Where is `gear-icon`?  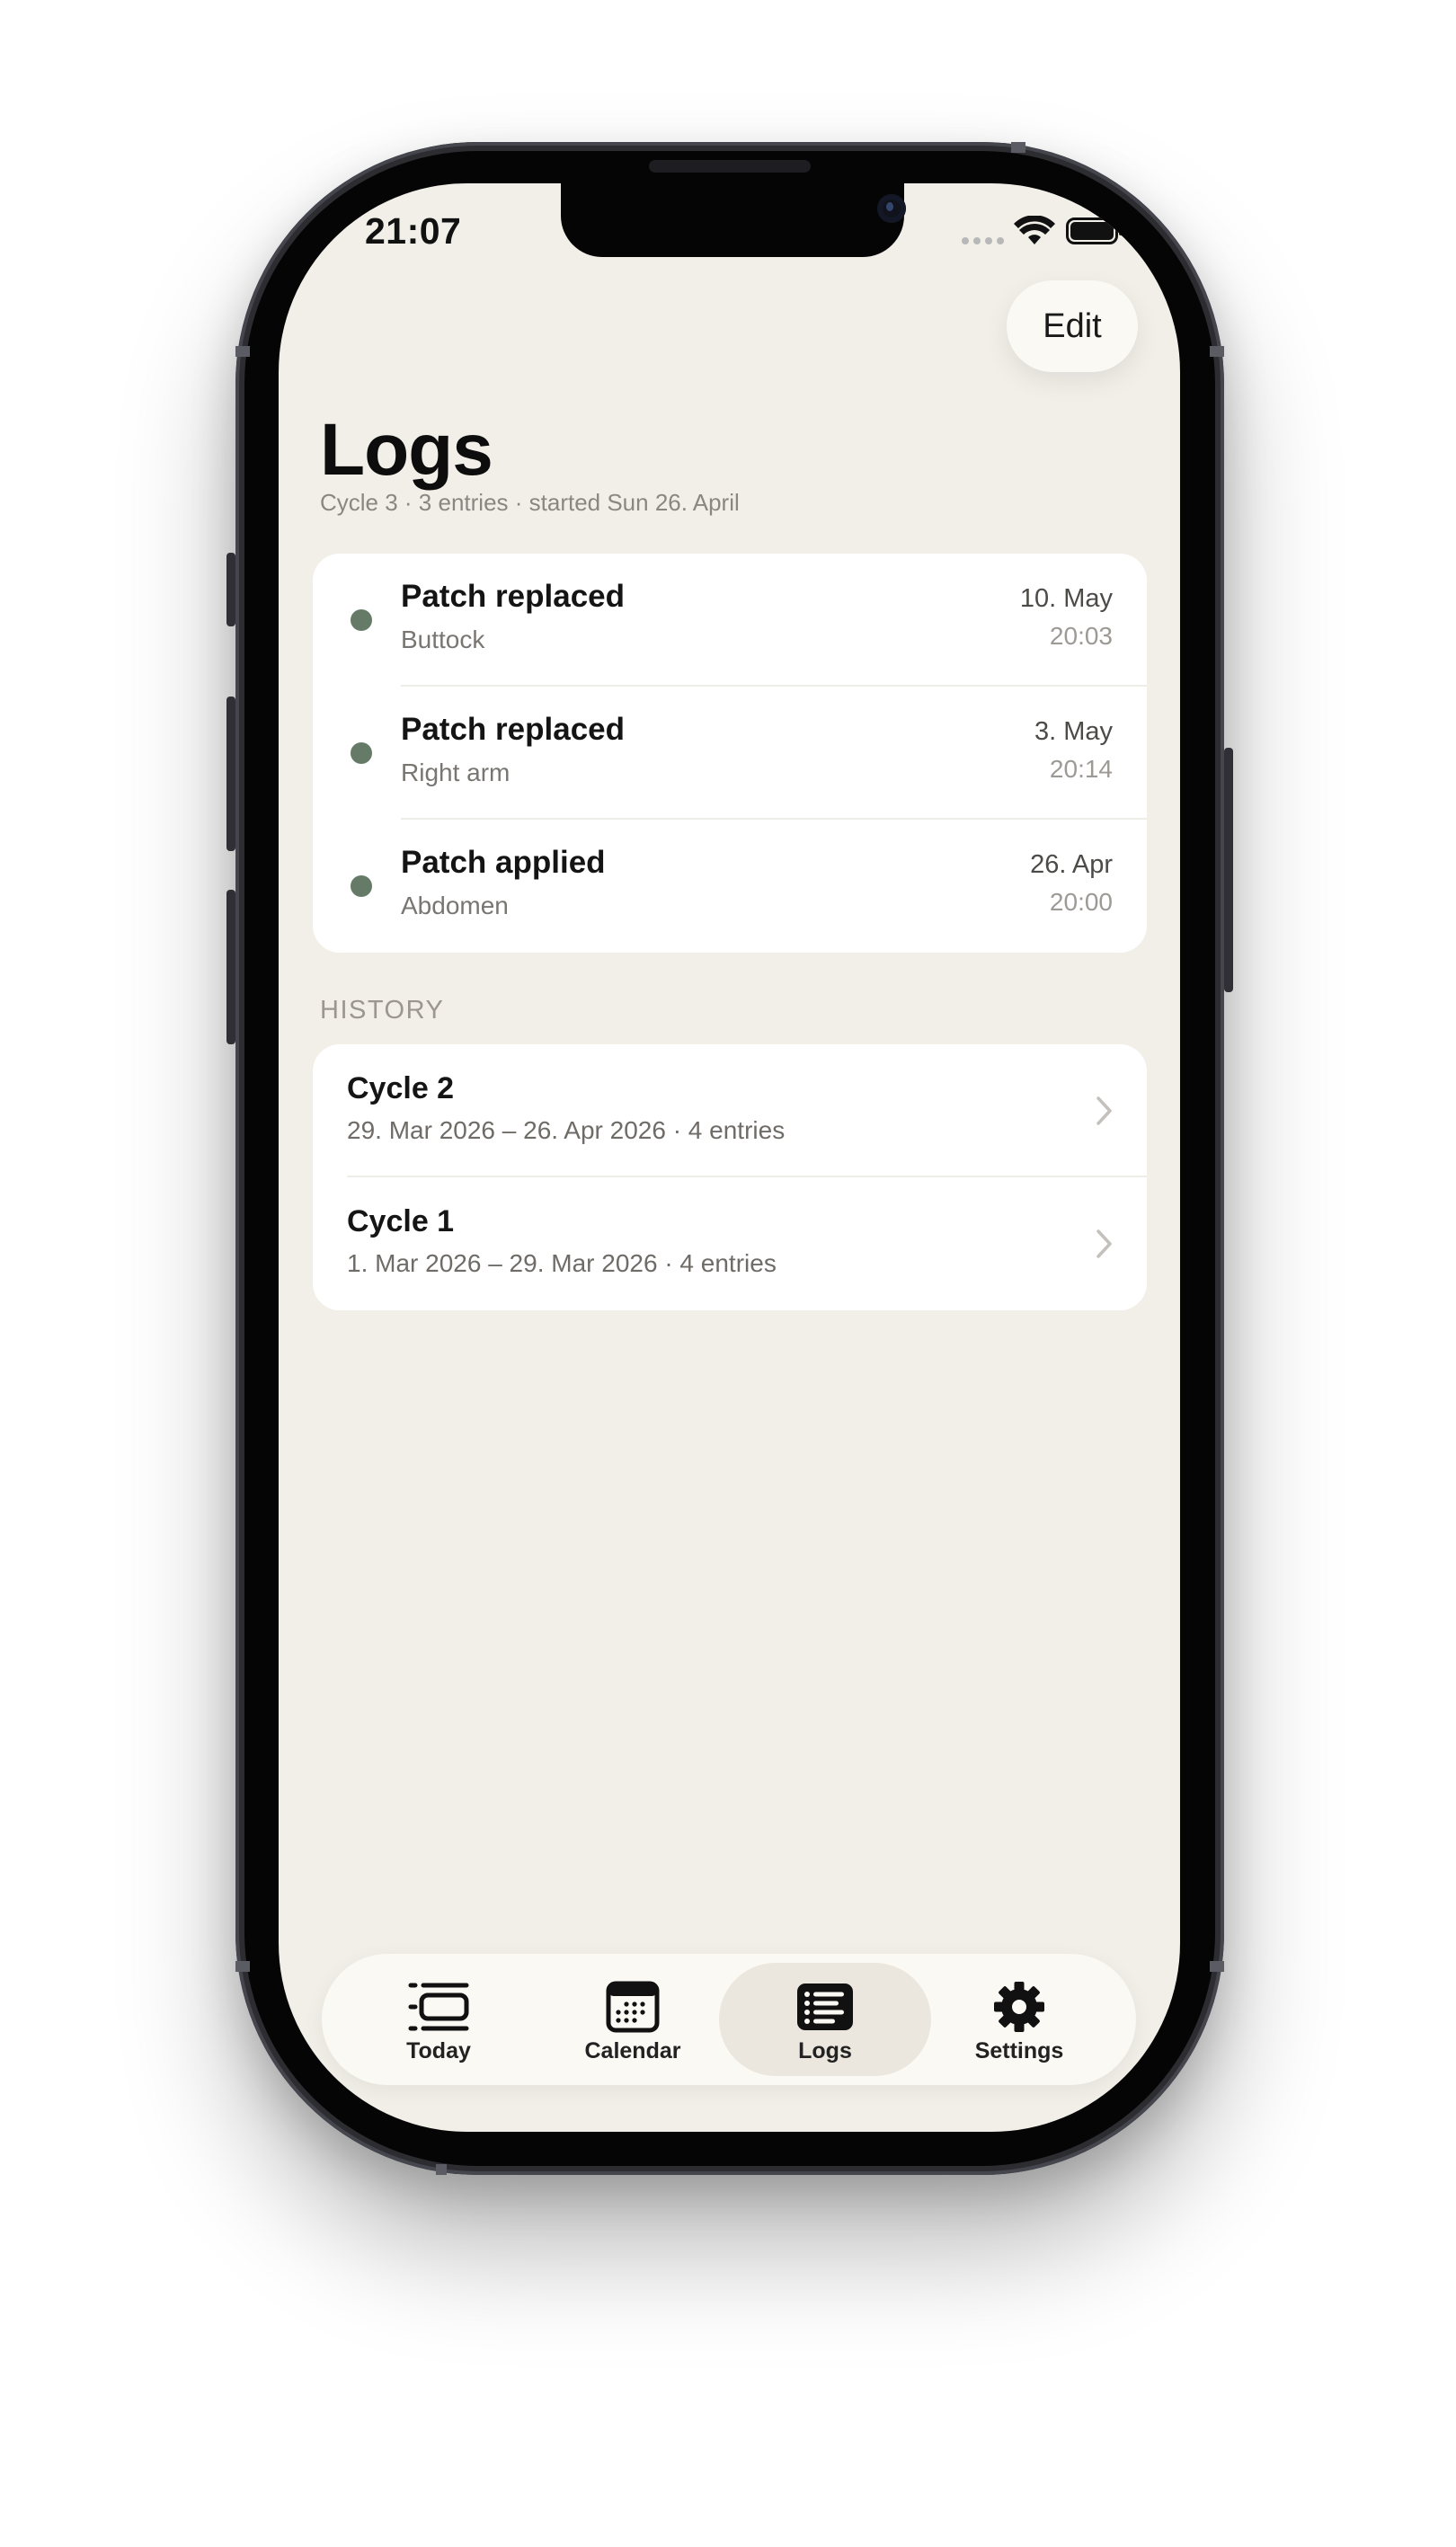 gear-icon is located at coordinates (1019, 2007).